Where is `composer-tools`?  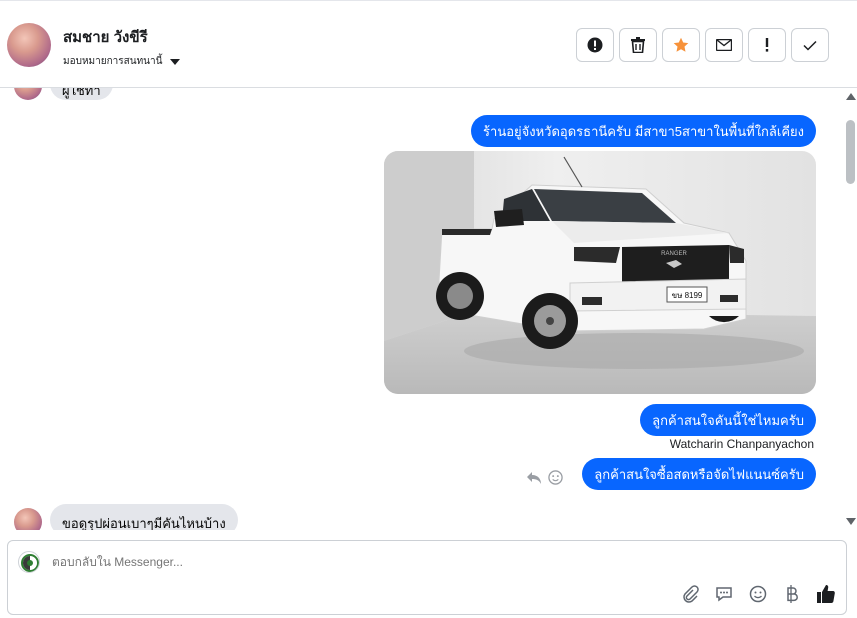
composer-tools is located at coordinates (758, 594).